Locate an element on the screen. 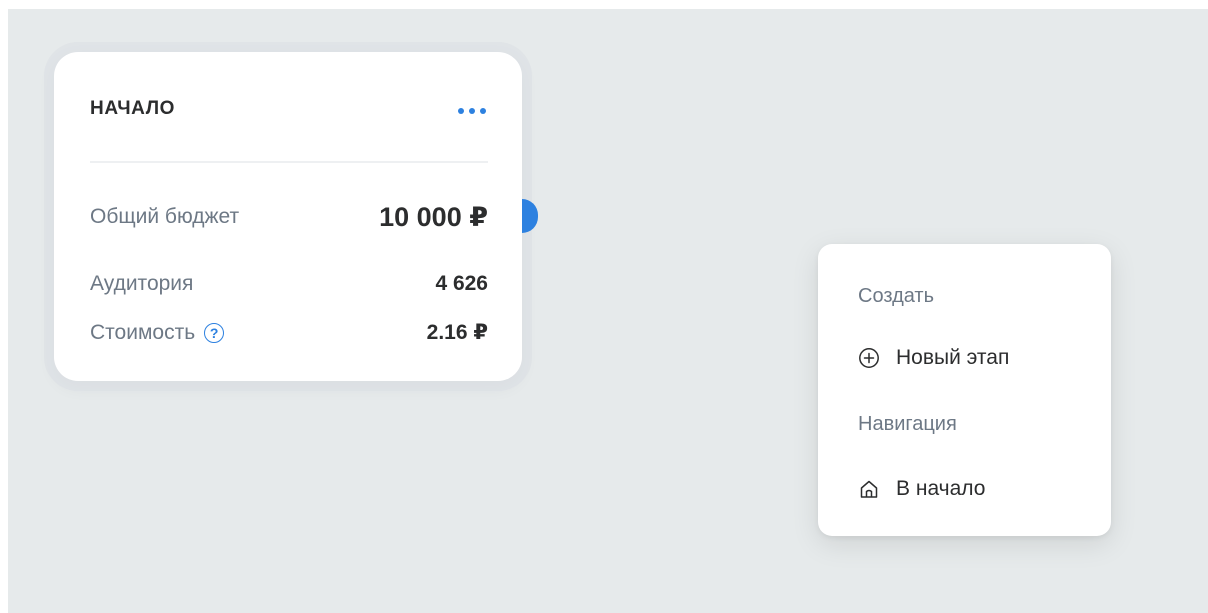  metric-label-cost-wrap: Стоимость ? is located at coordinates (157, 332).